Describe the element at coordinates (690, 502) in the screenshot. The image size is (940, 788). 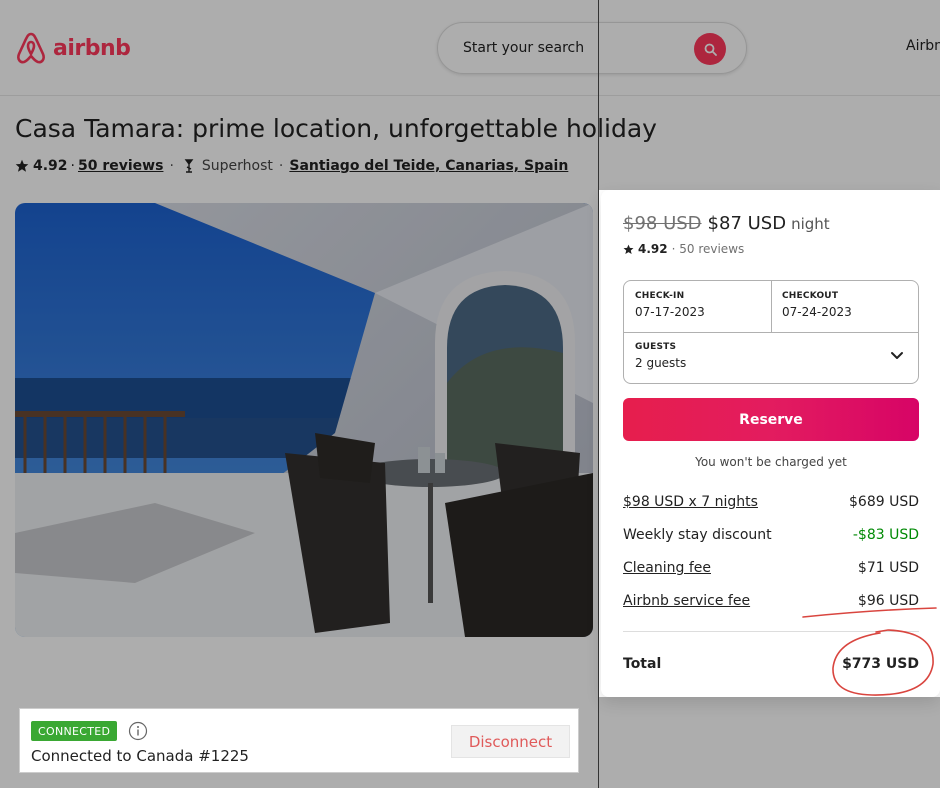
I see `nightly-breakdown-link: $98 USD x 7 nights` at that location.